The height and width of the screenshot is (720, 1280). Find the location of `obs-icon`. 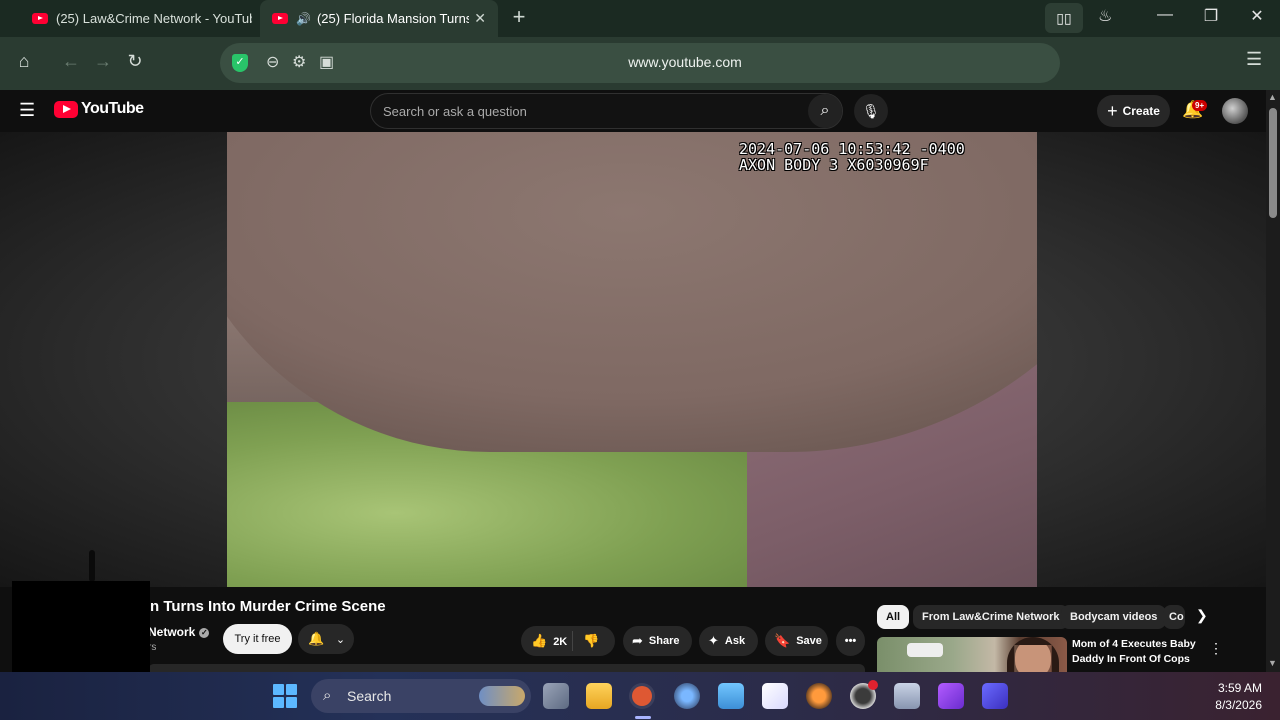

obs-icon is located at coordinates (864, 694).